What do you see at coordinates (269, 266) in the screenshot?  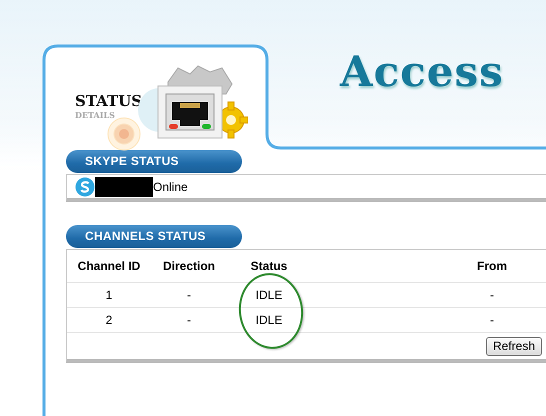 I see `column-header: Status` at bounding box center [269, 266].